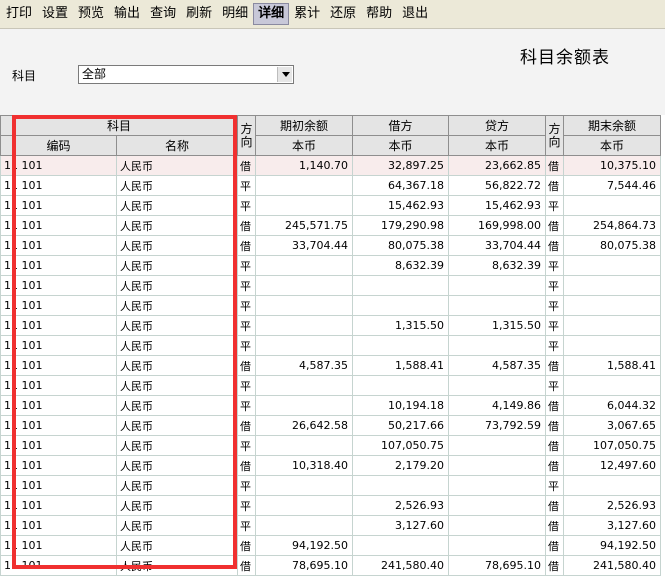 This screenshot has width=665, height=576. I want to click on debit-cell: 1,588.41, so click(400, 365).